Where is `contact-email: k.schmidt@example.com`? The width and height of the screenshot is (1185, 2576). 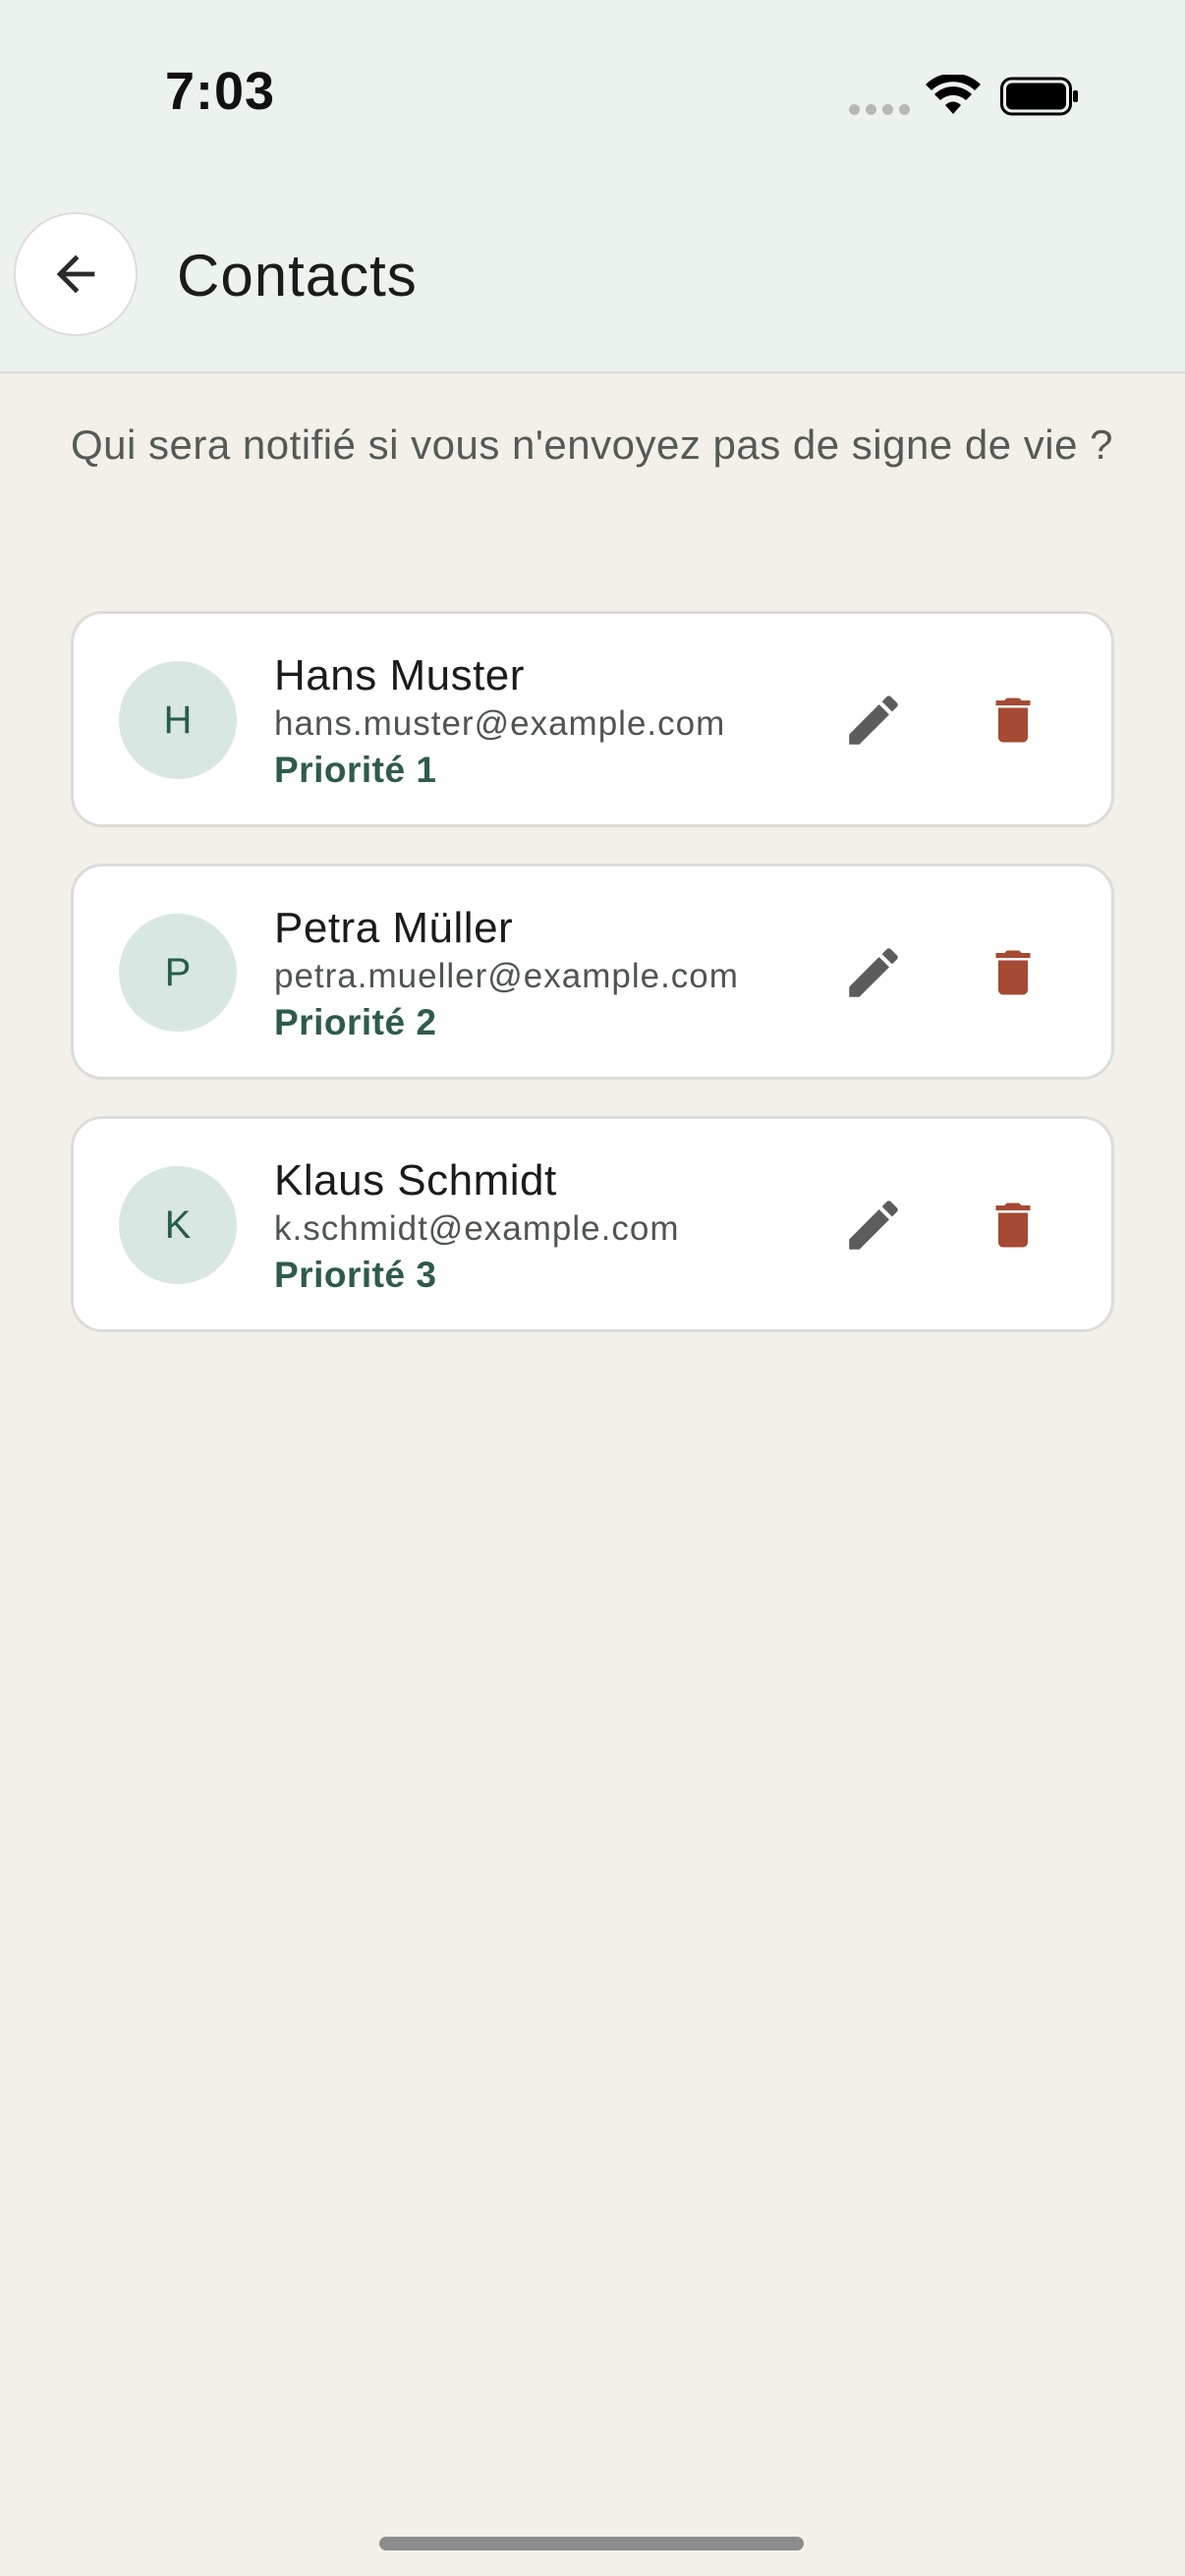 contact-email: k.schmidt@example.com is located at coordinates (477, 1228).